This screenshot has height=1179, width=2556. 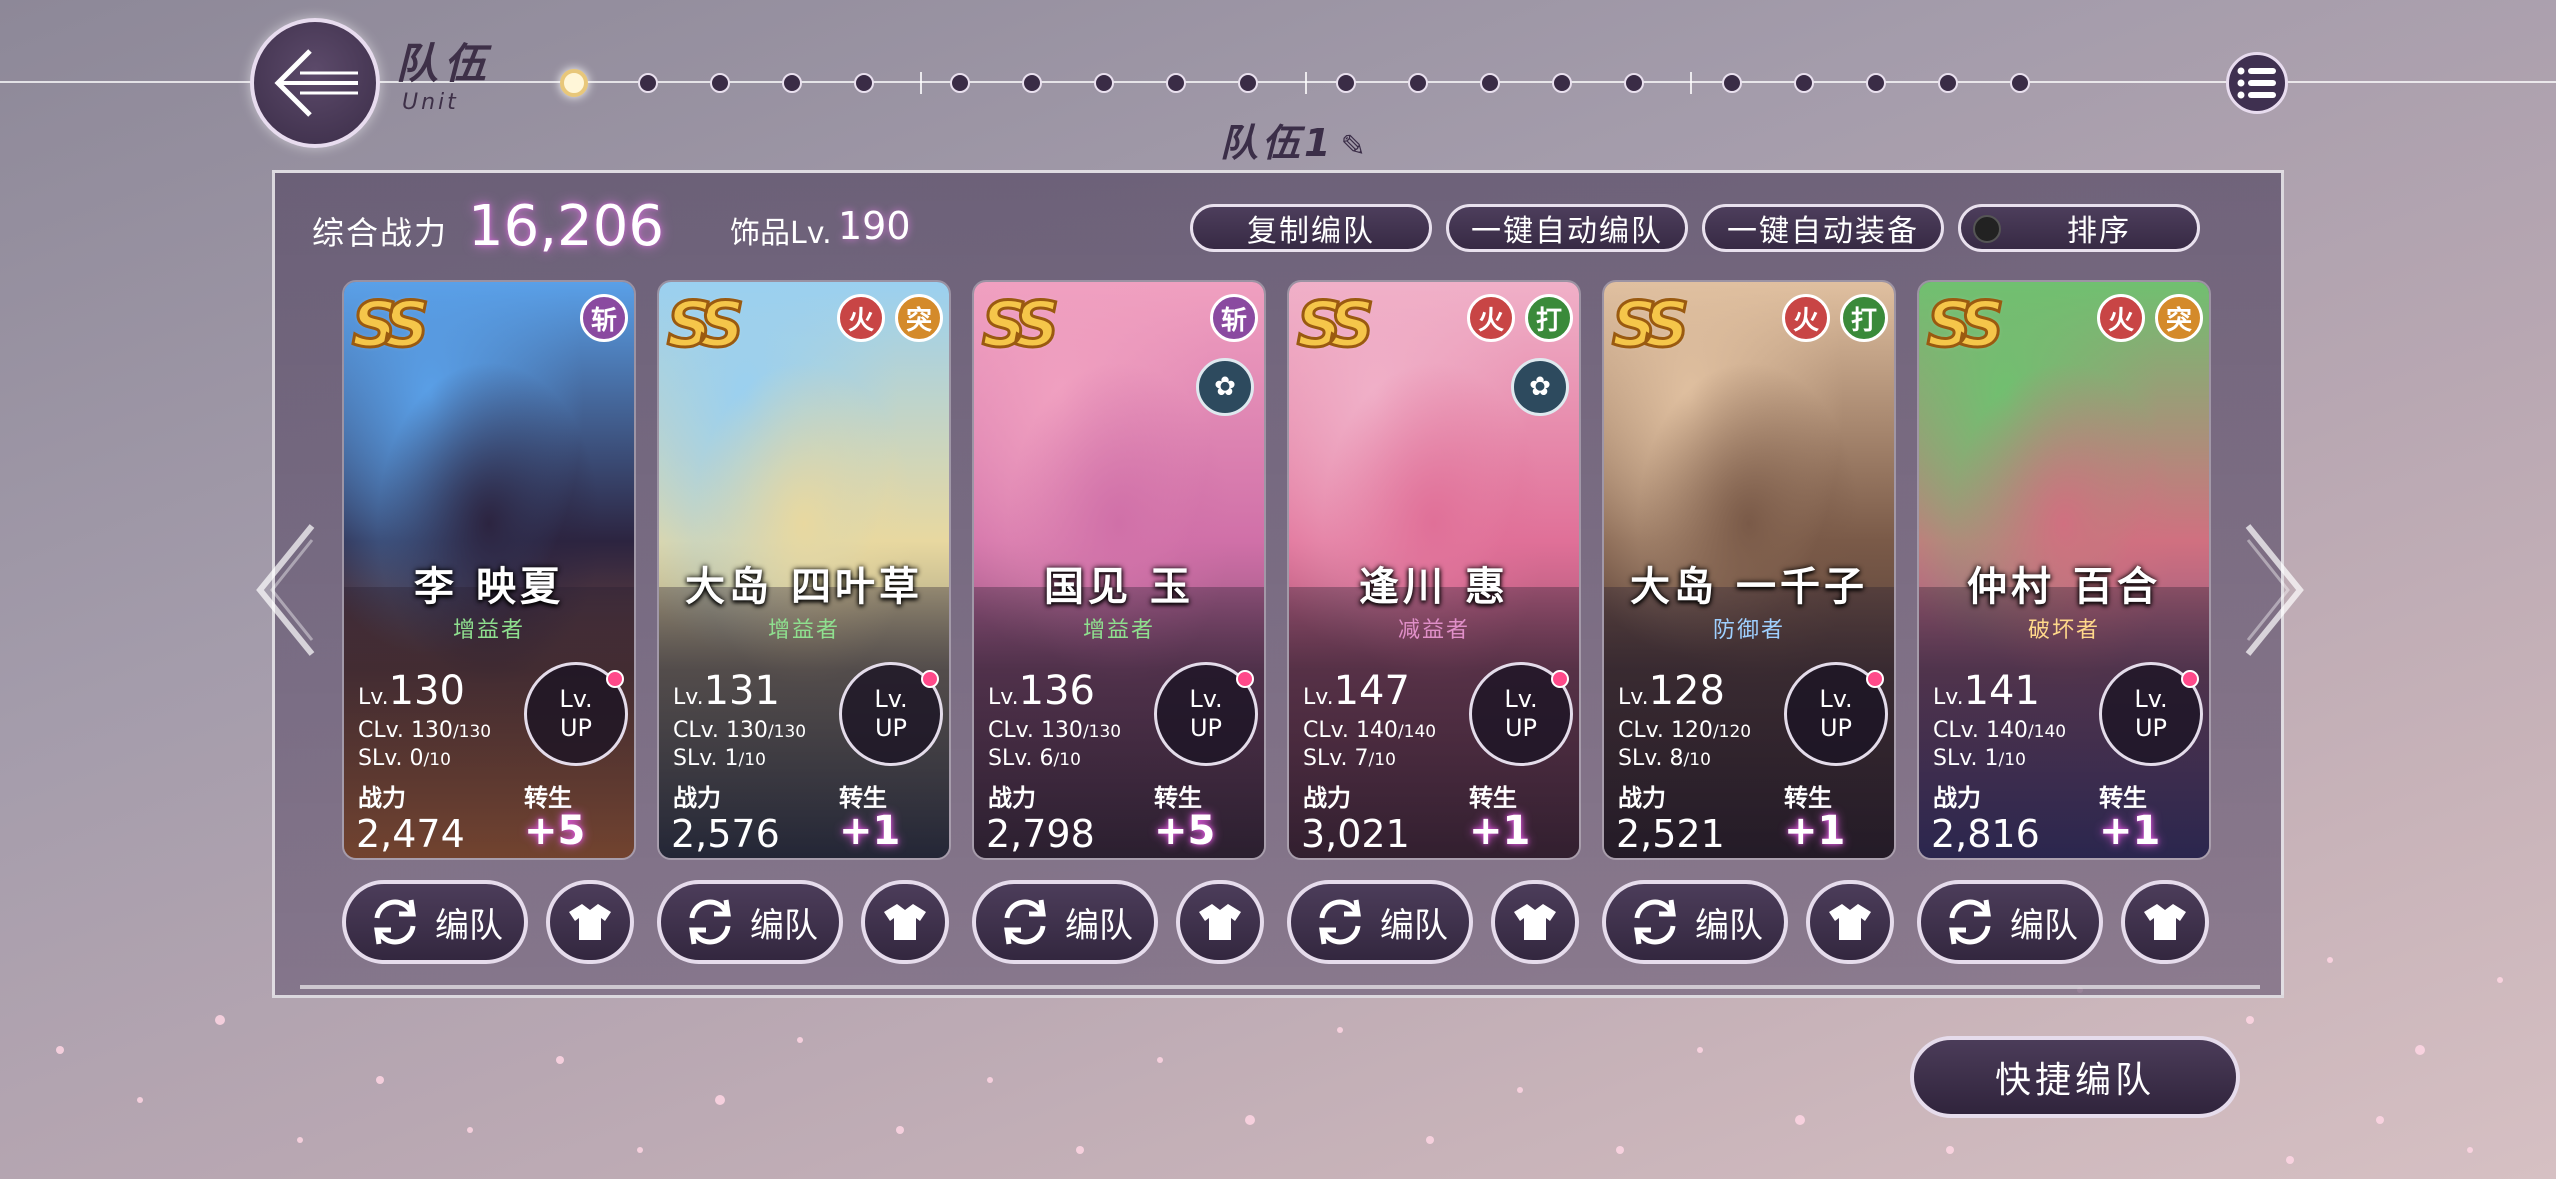 What do you see at coordinates (1011, 730) in the screenshot?
I see `clv-label: CLv.` at bounding box center [1011, 730].